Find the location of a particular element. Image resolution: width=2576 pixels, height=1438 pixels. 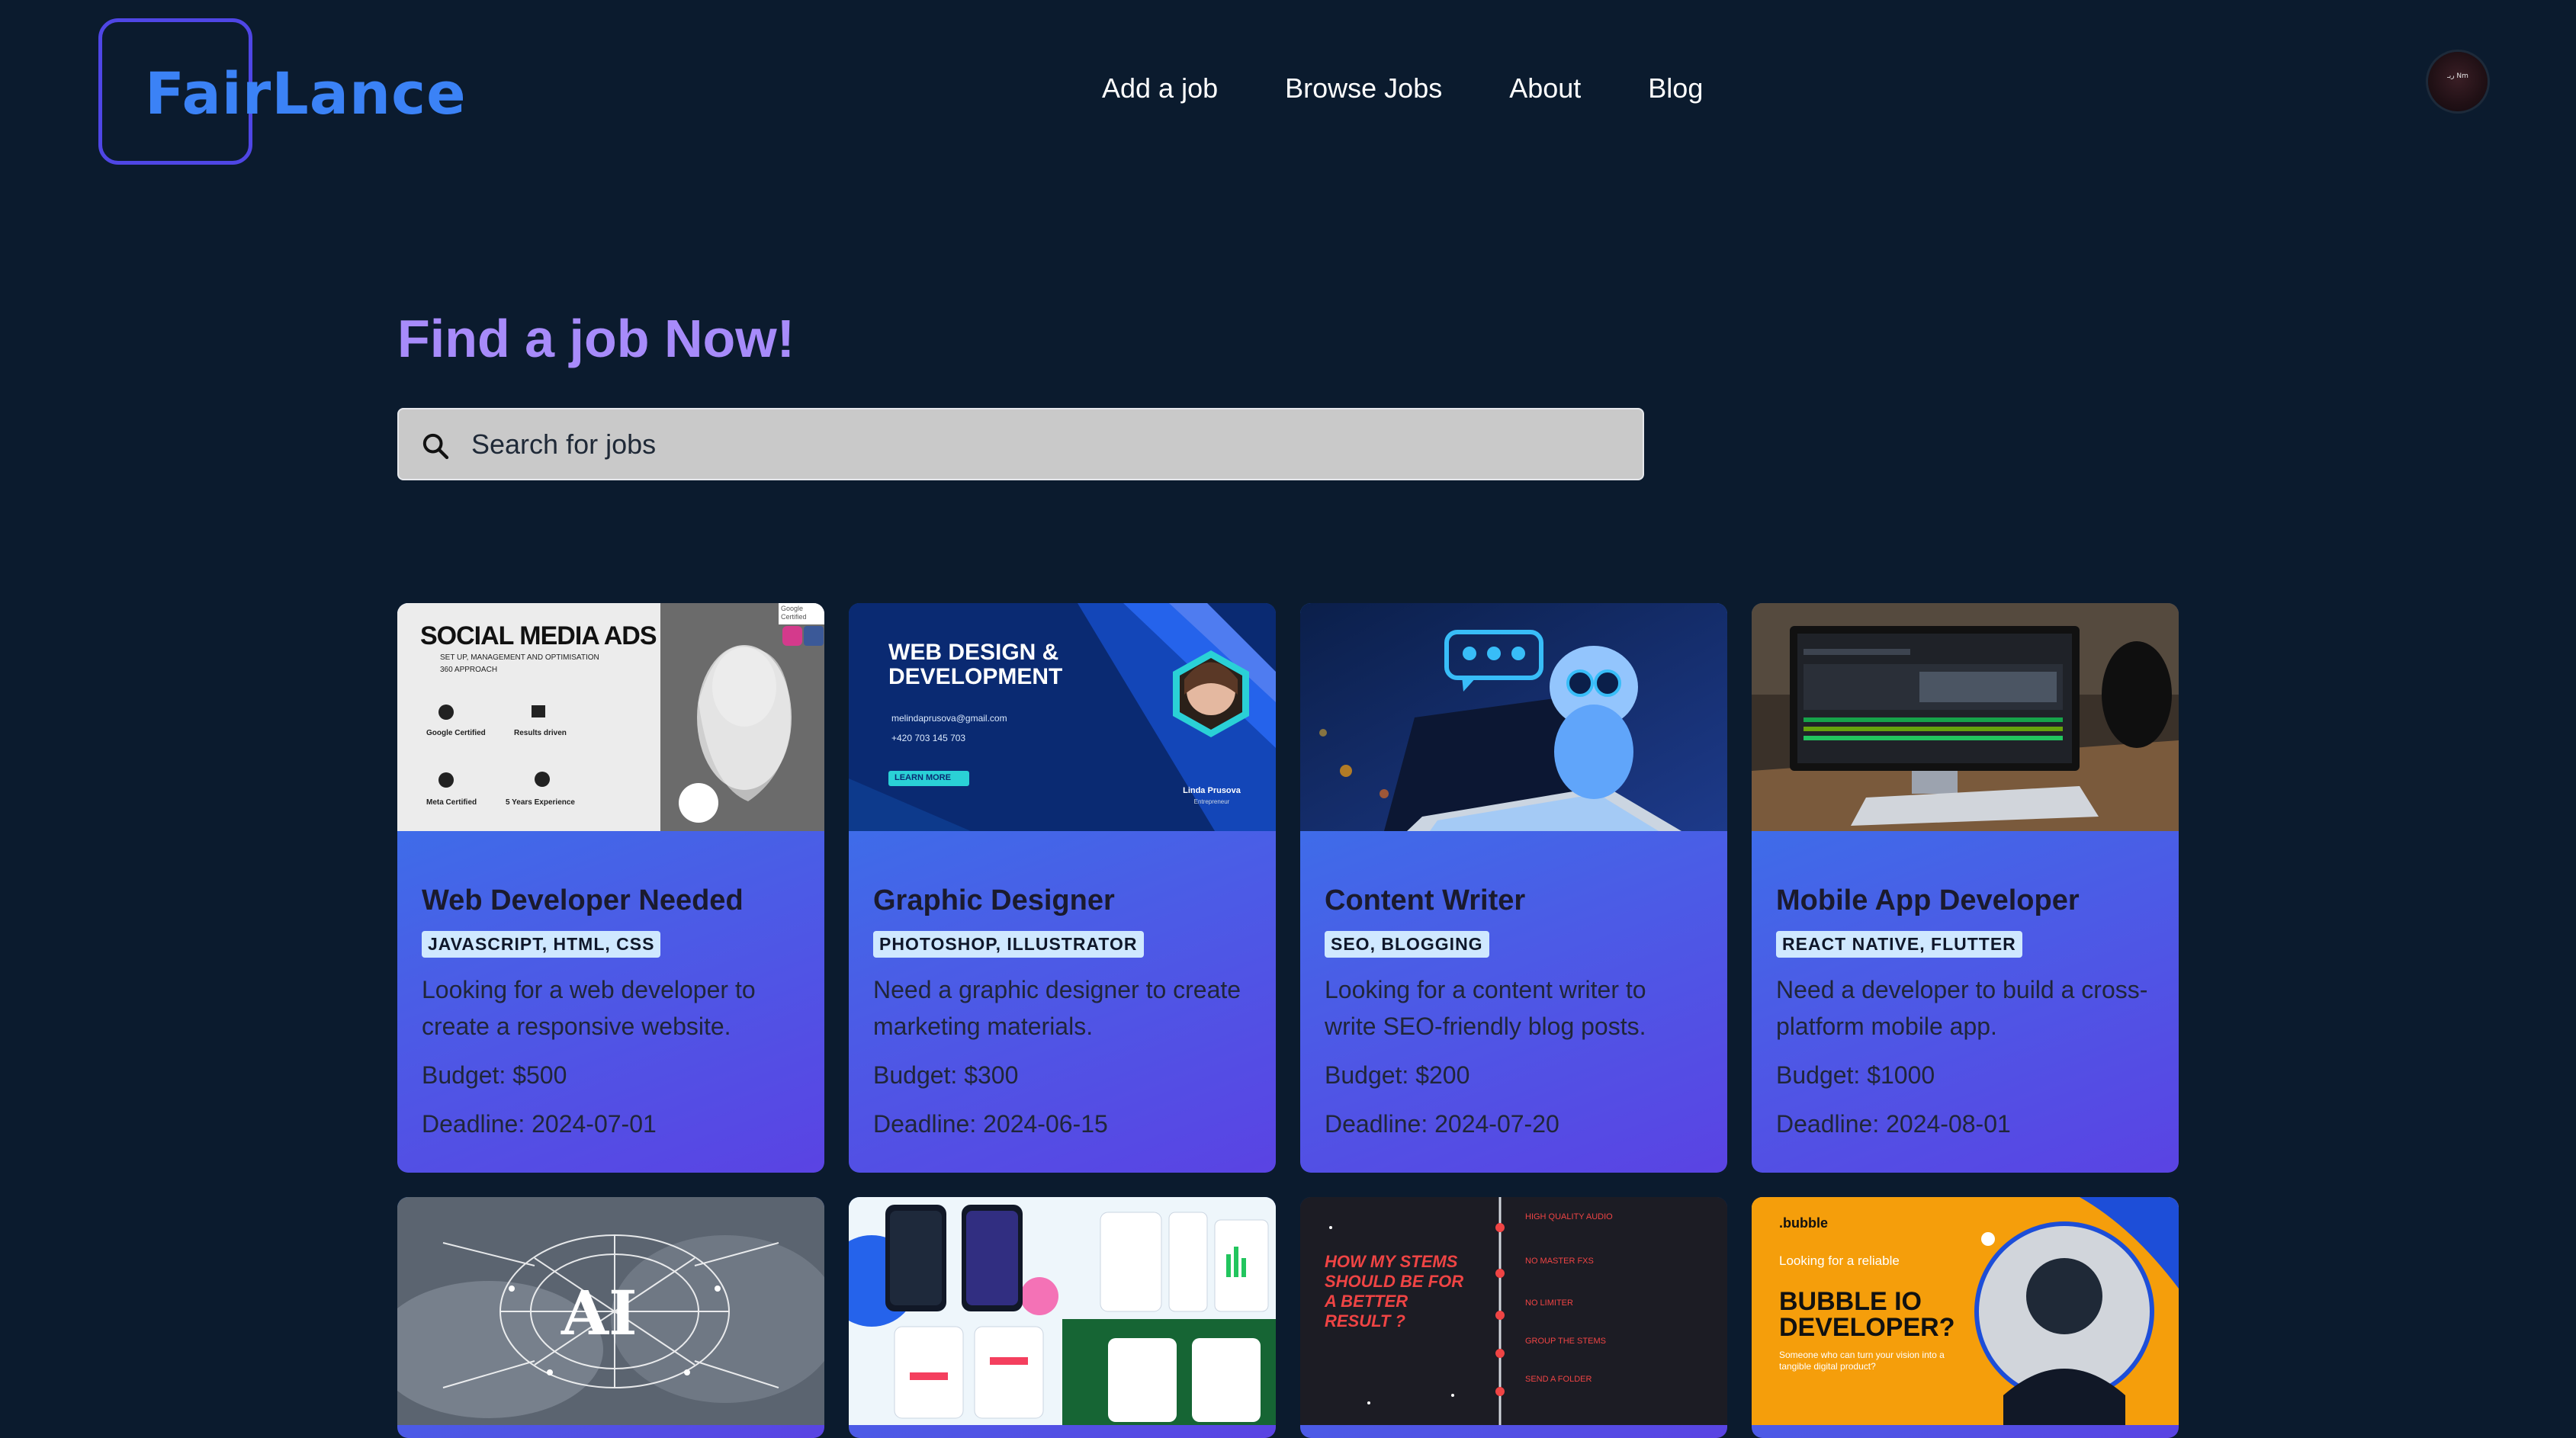

job-deadline: Deadline: 2024-07-01 is located at coordinates (539, 1124).